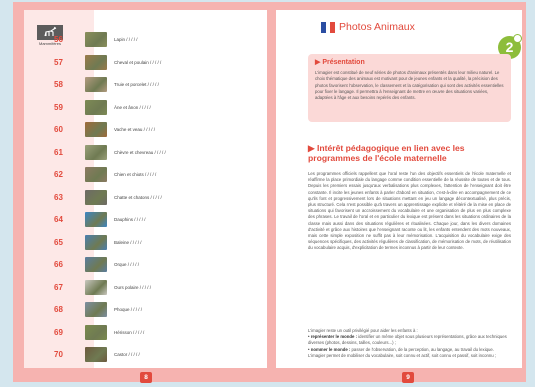 The width and height of the screenshot is (535, 387). What do you see at coordinates (58, 84) in the screenshot?
I see `item-number: 58` at bounding box center [58, 84].